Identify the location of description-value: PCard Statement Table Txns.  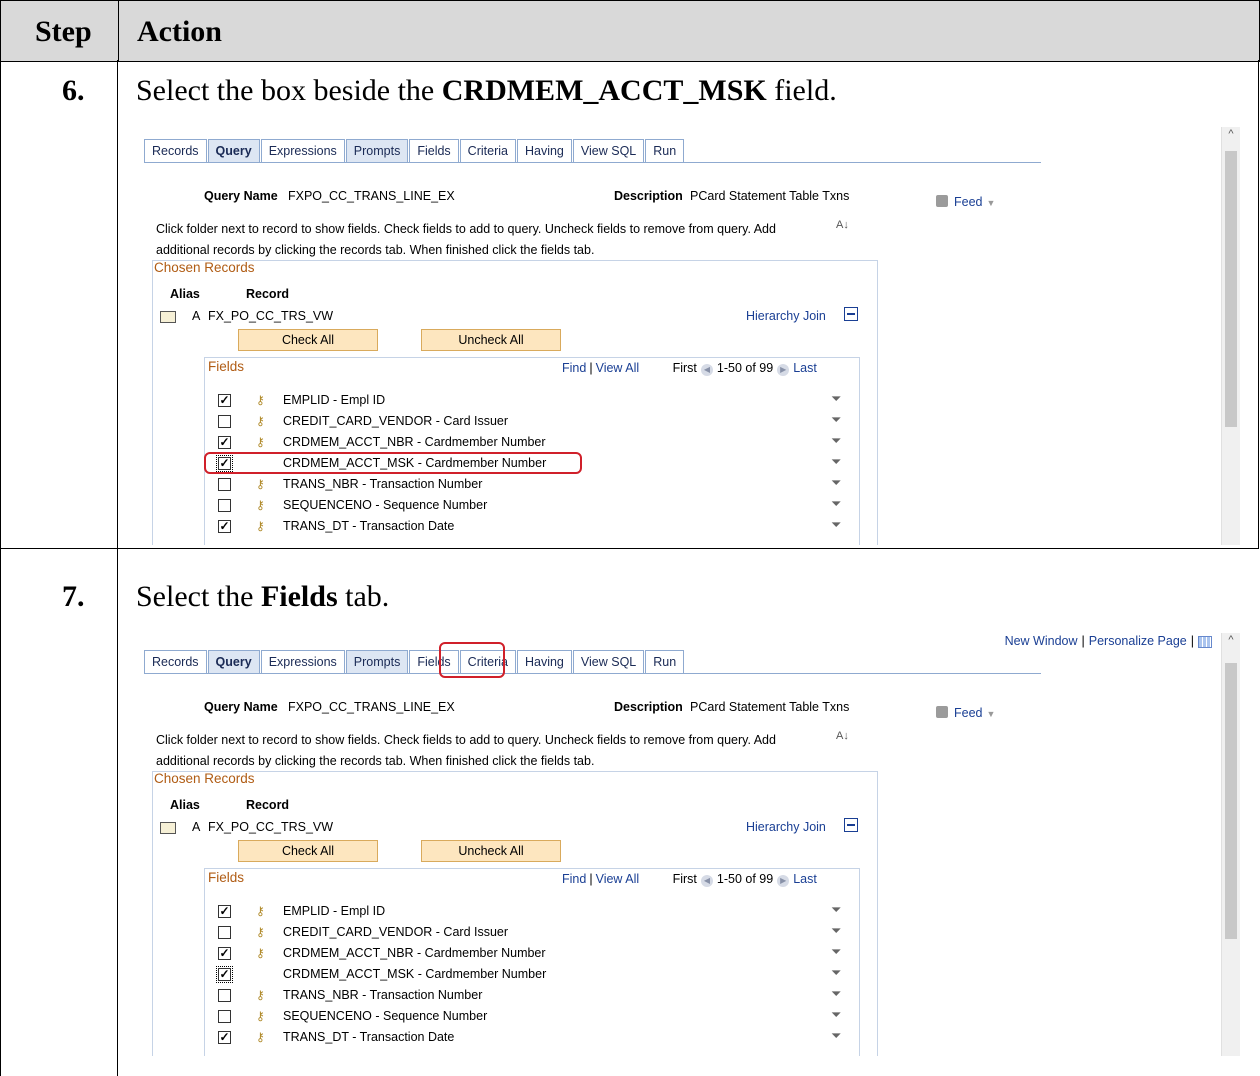
(770, 196).